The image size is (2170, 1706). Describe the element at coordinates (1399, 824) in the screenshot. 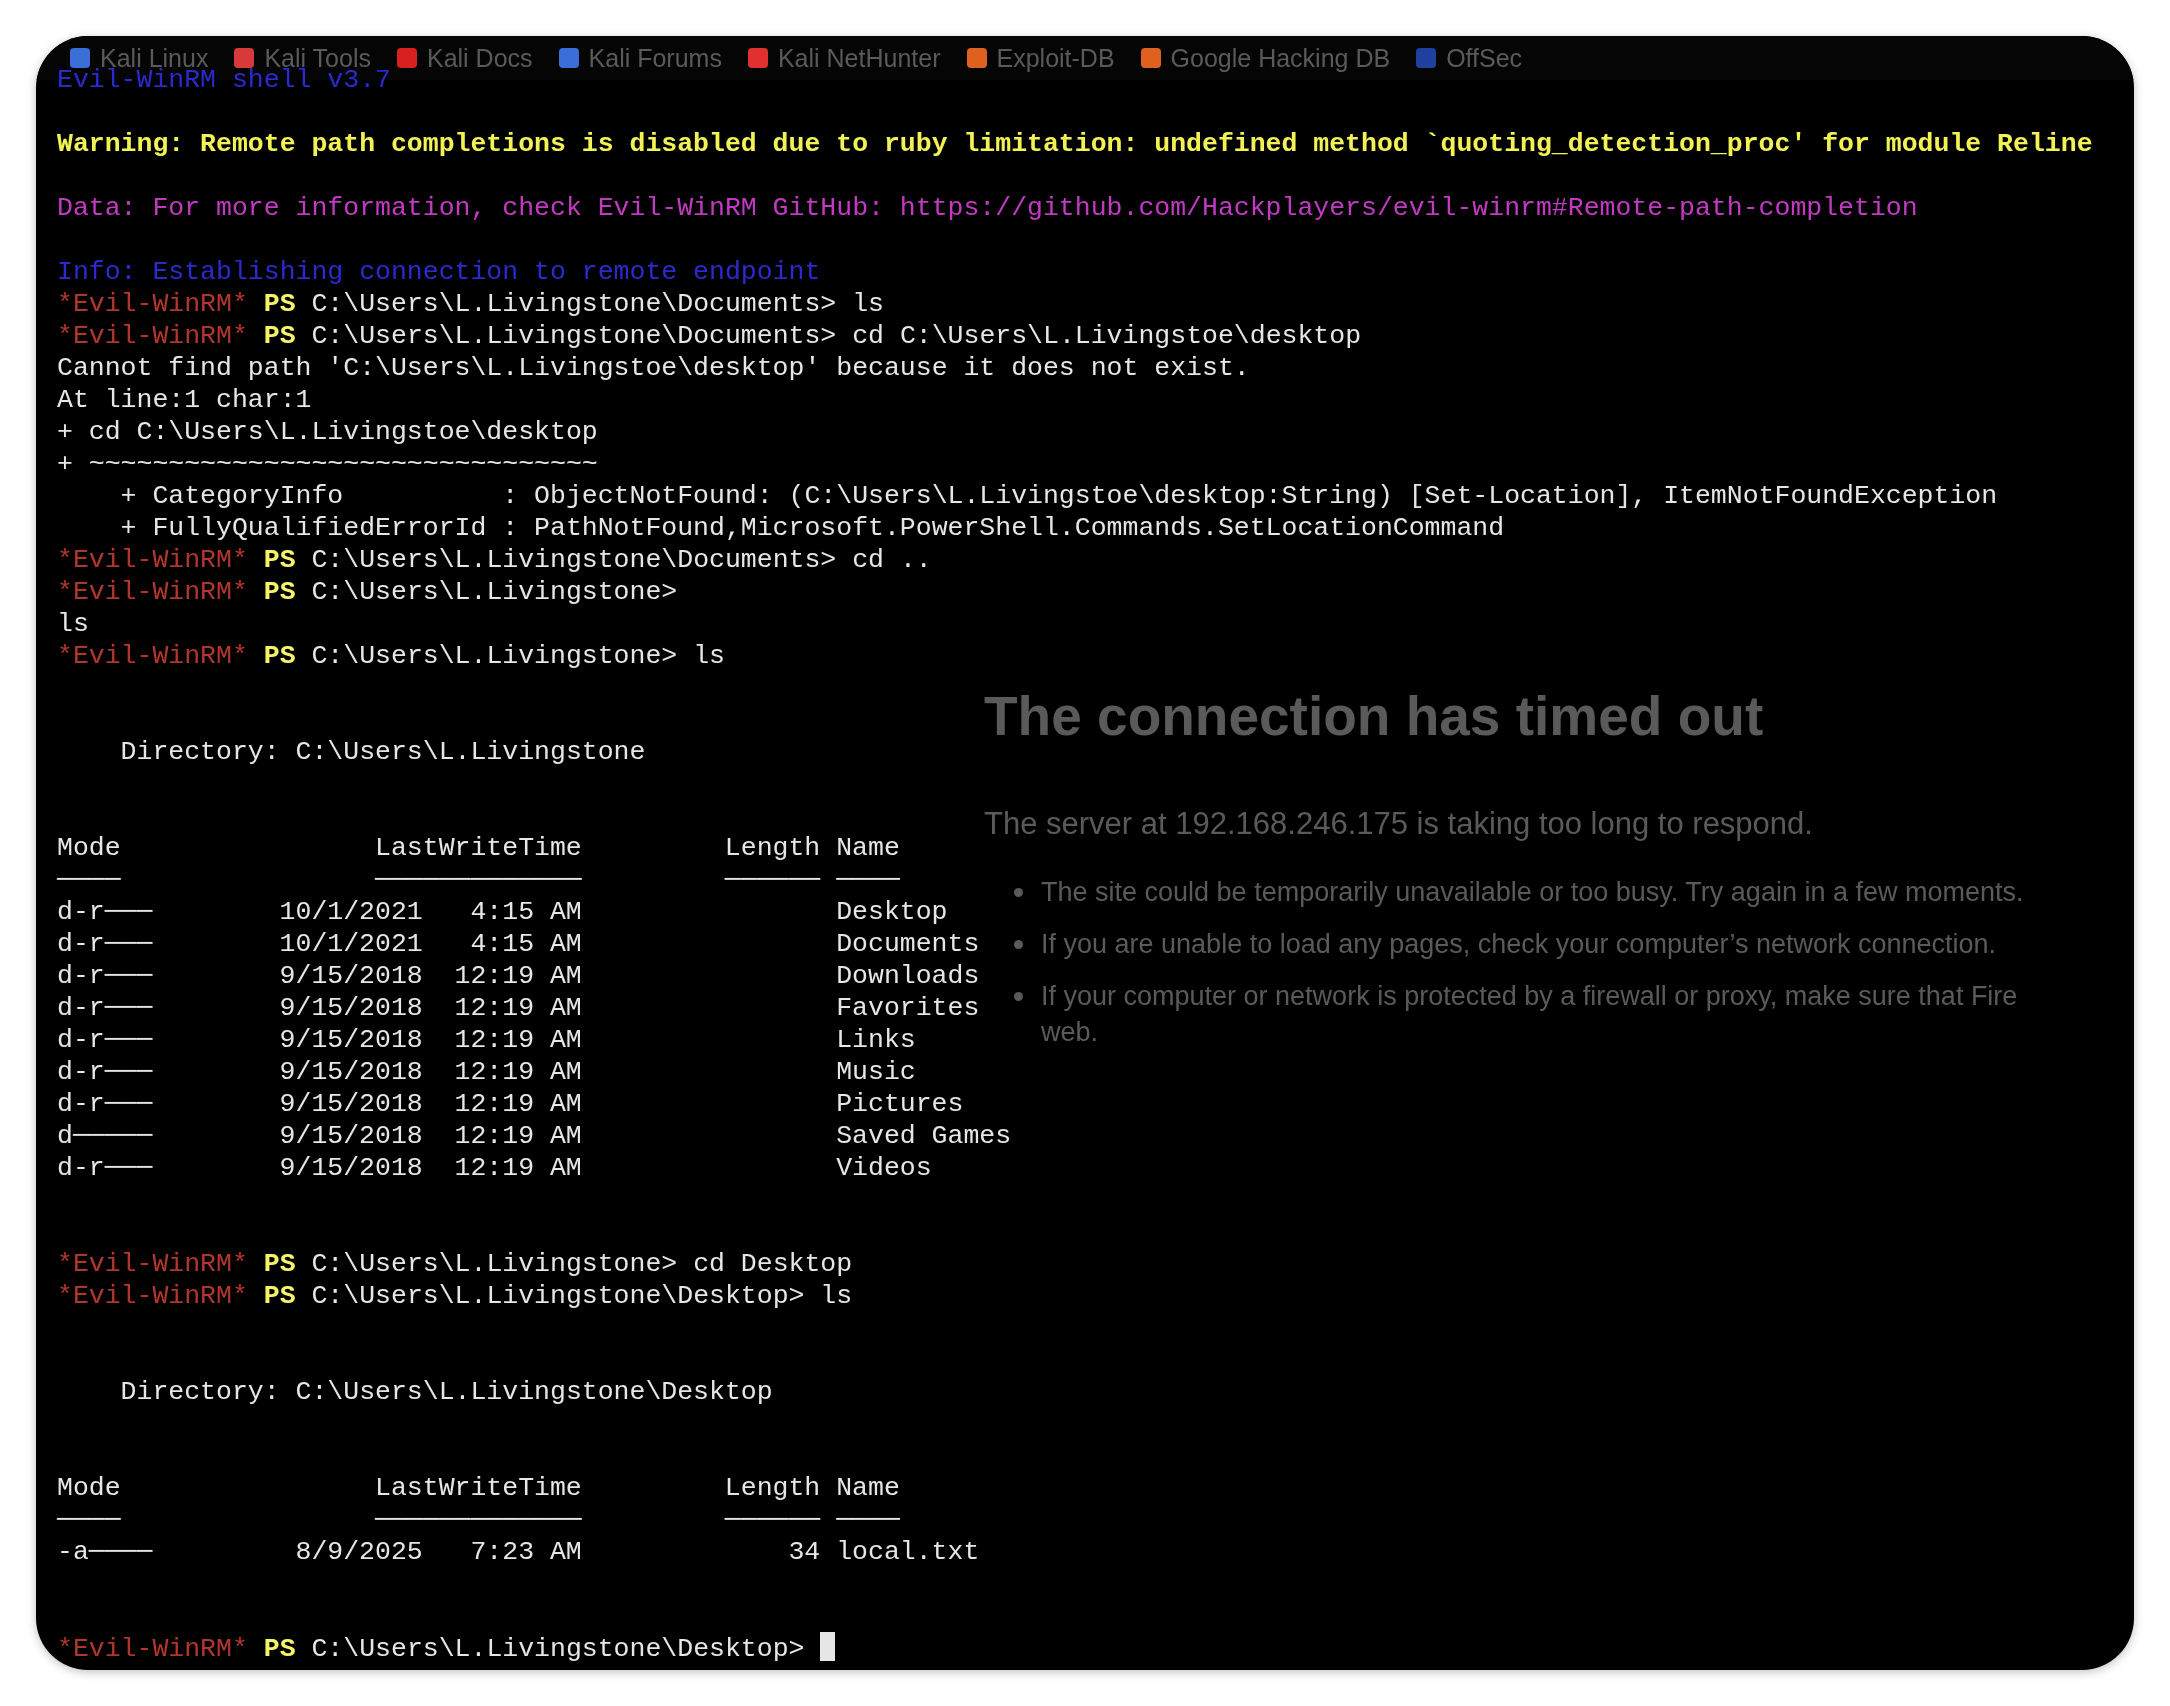

I see `error-message: The server at 192.168.246.175 is taking too long to respond.` at that location.